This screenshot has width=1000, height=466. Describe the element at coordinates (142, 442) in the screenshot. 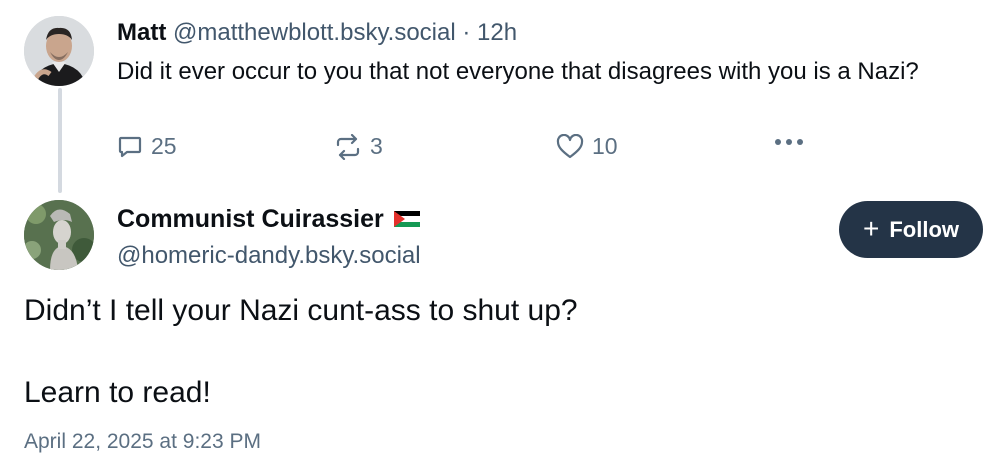

I see `post-timestamp: April 22, 2025 at 9:23 PM` at that location.